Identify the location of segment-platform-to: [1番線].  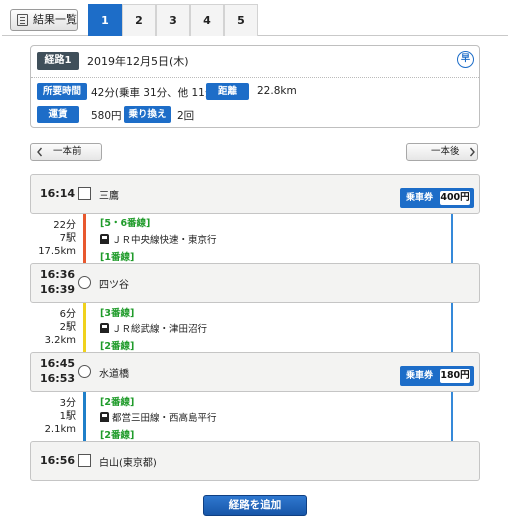
(117, 257).